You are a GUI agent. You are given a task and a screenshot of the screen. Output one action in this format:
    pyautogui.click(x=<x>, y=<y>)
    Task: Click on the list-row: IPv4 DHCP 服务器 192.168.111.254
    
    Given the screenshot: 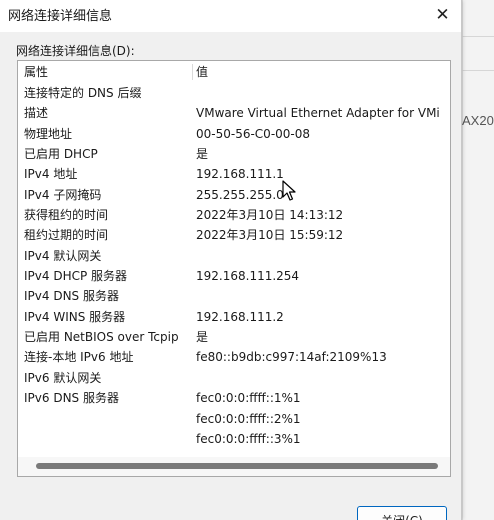 What is the action you would take?
    pyautogui.click(x=234, y=276)
    